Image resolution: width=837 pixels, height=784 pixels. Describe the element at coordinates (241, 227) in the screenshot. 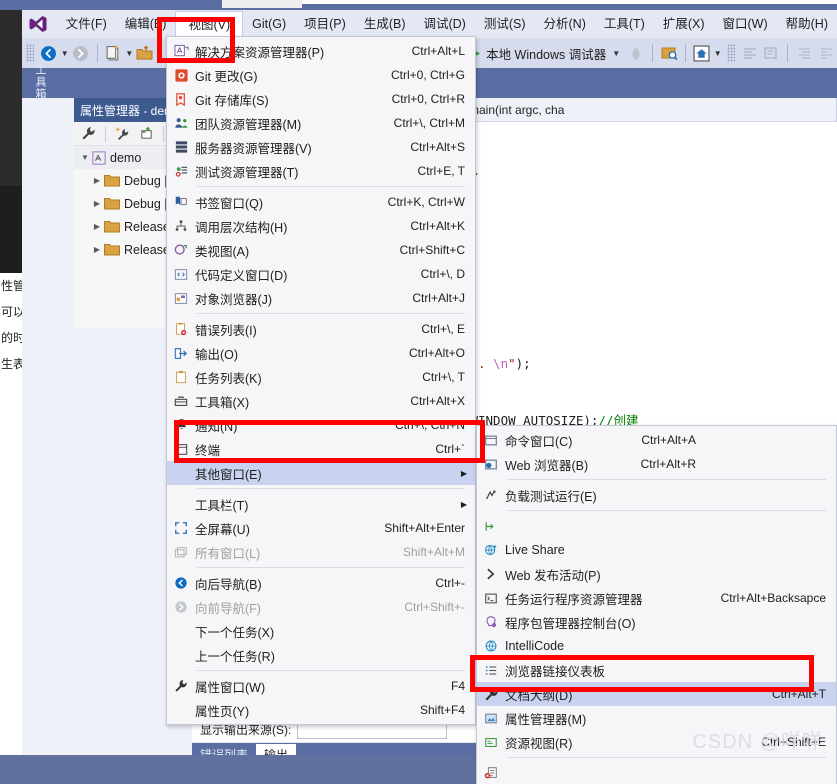

I see `menu-item-label: 调用层次结构(H)` at that location.